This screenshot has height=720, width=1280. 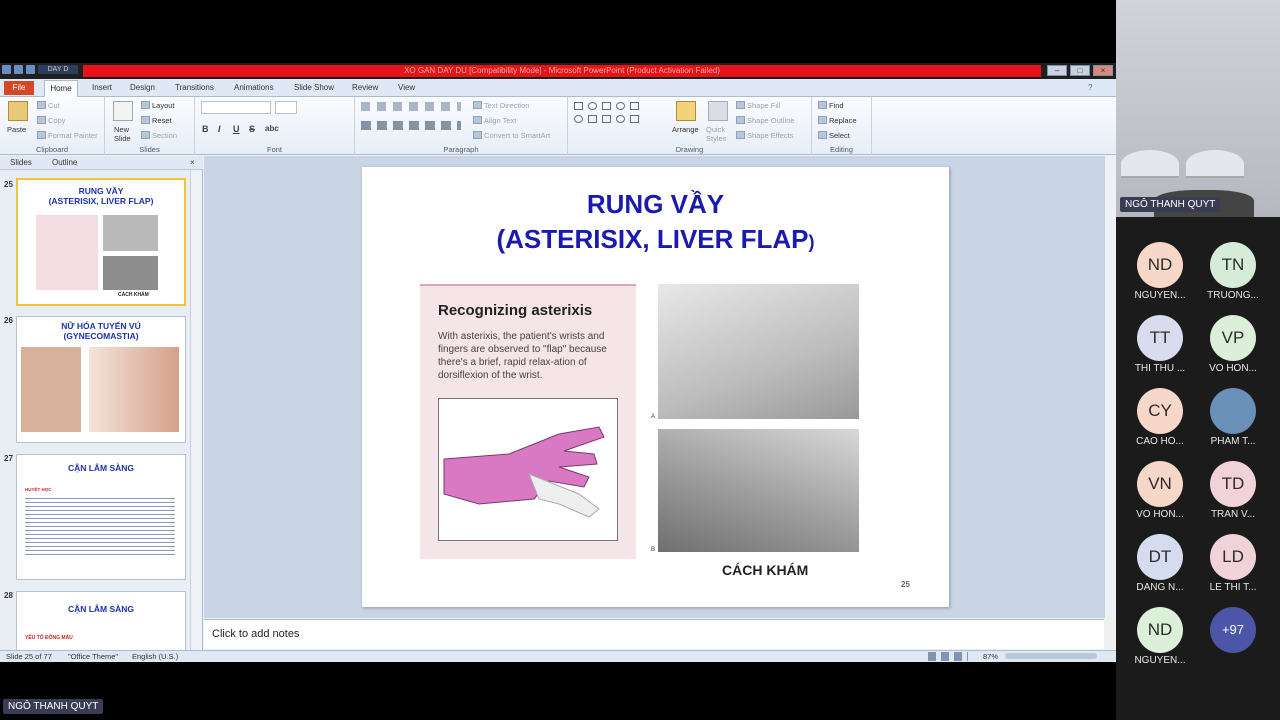 I want to click on zoom-slider, so click(x=1051, y=656).